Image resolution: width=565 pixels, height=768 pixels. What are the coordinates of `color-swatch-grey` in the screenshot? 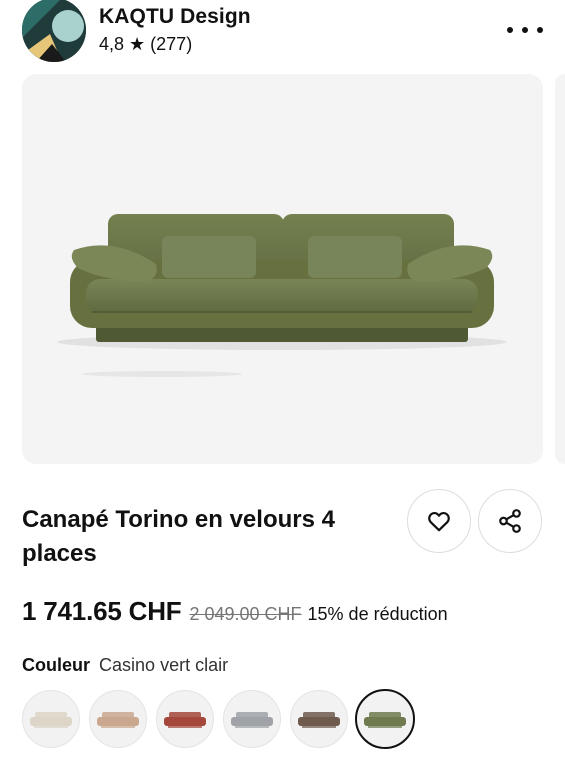 It's located at (252, 719).